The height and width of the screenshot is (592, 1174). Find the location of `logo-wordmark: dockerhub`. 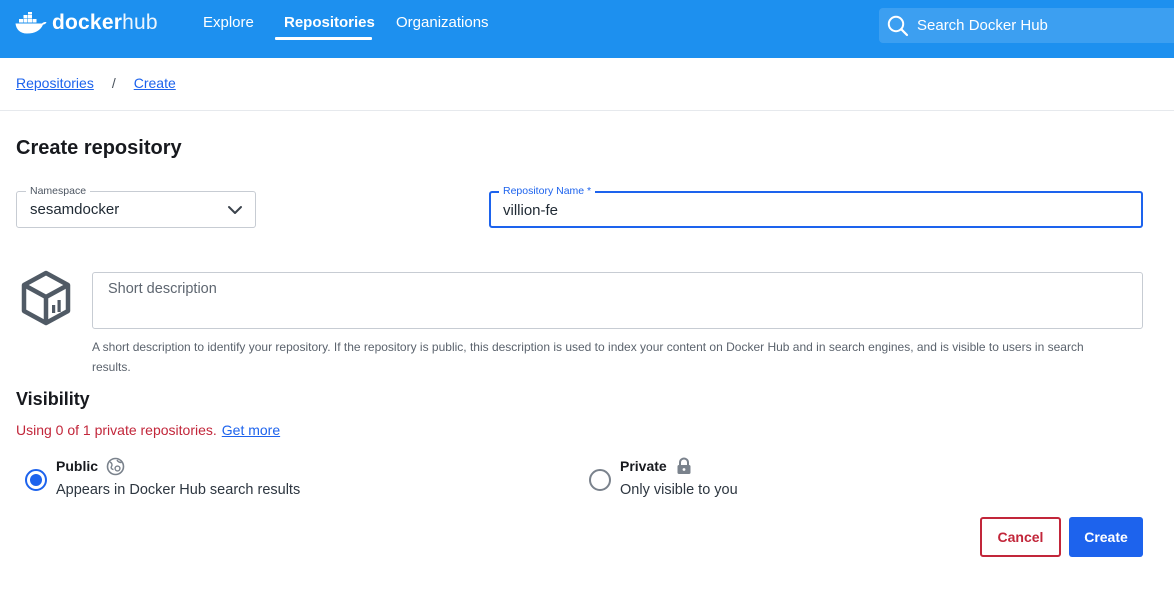

logo-wordmark: dockerhub is located at coordinates (105, 23).